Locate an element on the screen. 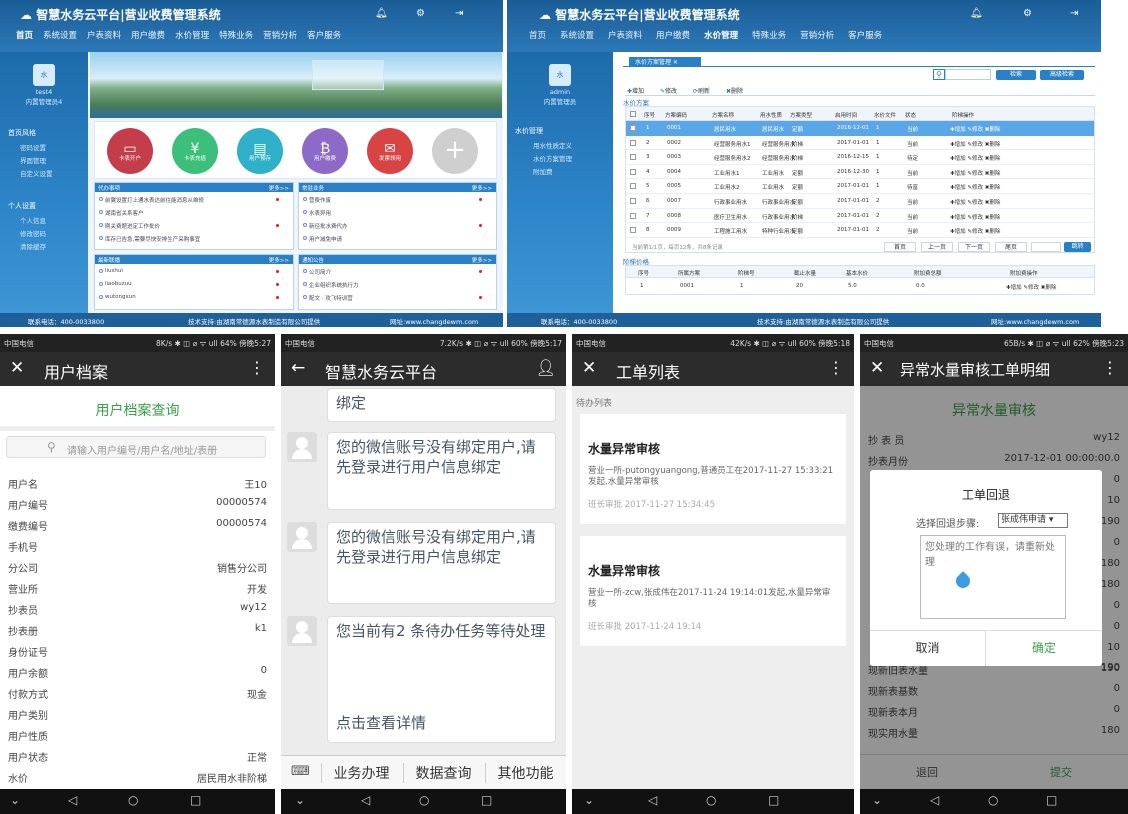 The image size is (1128, 814). sidebar-item: 个人信息 is located at coordinates (33, 220).